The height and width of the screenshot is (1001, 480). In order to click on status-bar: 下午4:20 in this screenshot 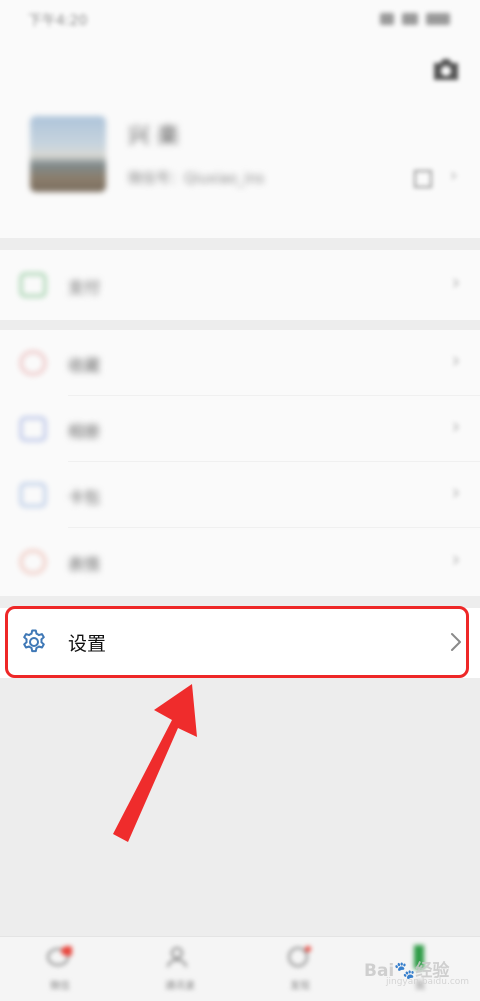, I will do `click(240, 20)`.